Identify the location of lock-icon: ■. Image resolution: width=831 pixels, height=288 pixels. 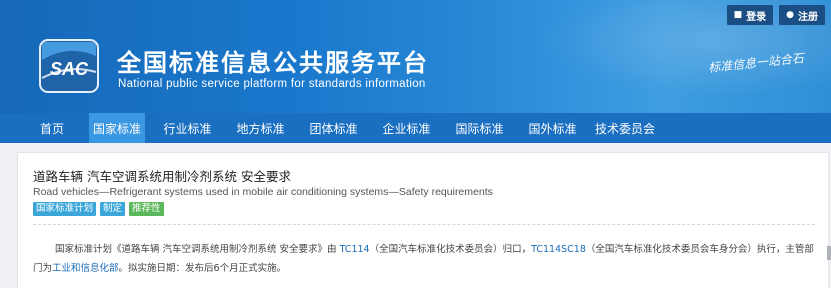
(738, 15).